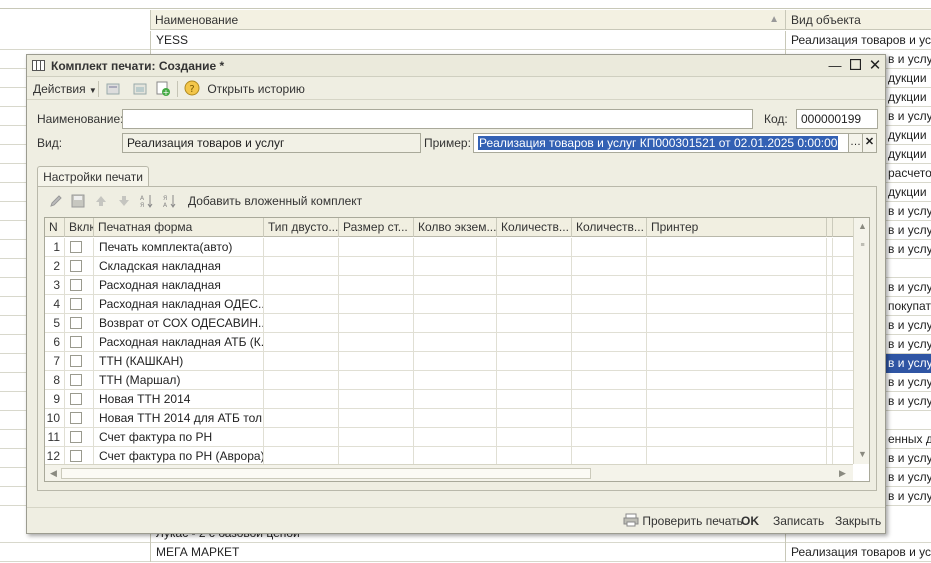  What do you see at coordinates (179, 227) in the screenshot?
I see `grid-header-col-print-form: Печатная форма` at bounding box center [179, 227].